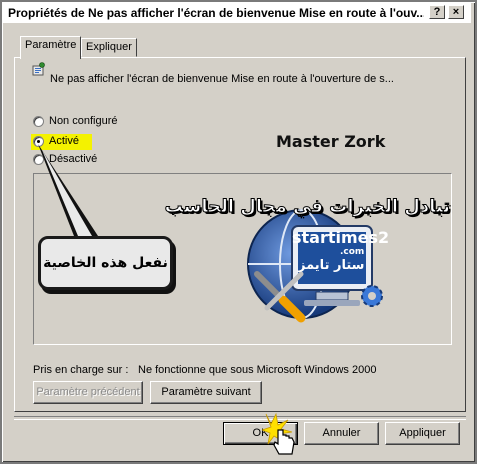  Describe the element at coordinates (341, 237) in the screenshot. I see `logo-brand: startimes2` at that location.